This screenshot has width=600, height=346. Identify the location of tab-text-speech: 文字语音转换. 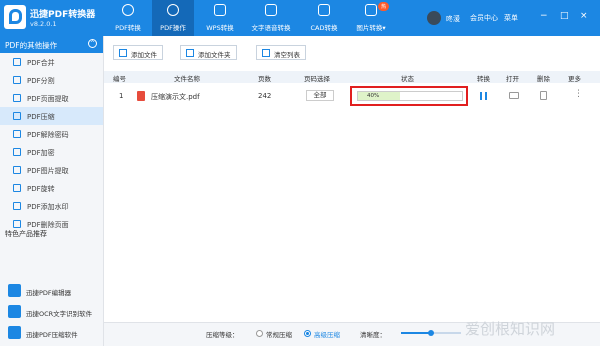
(271, 18).